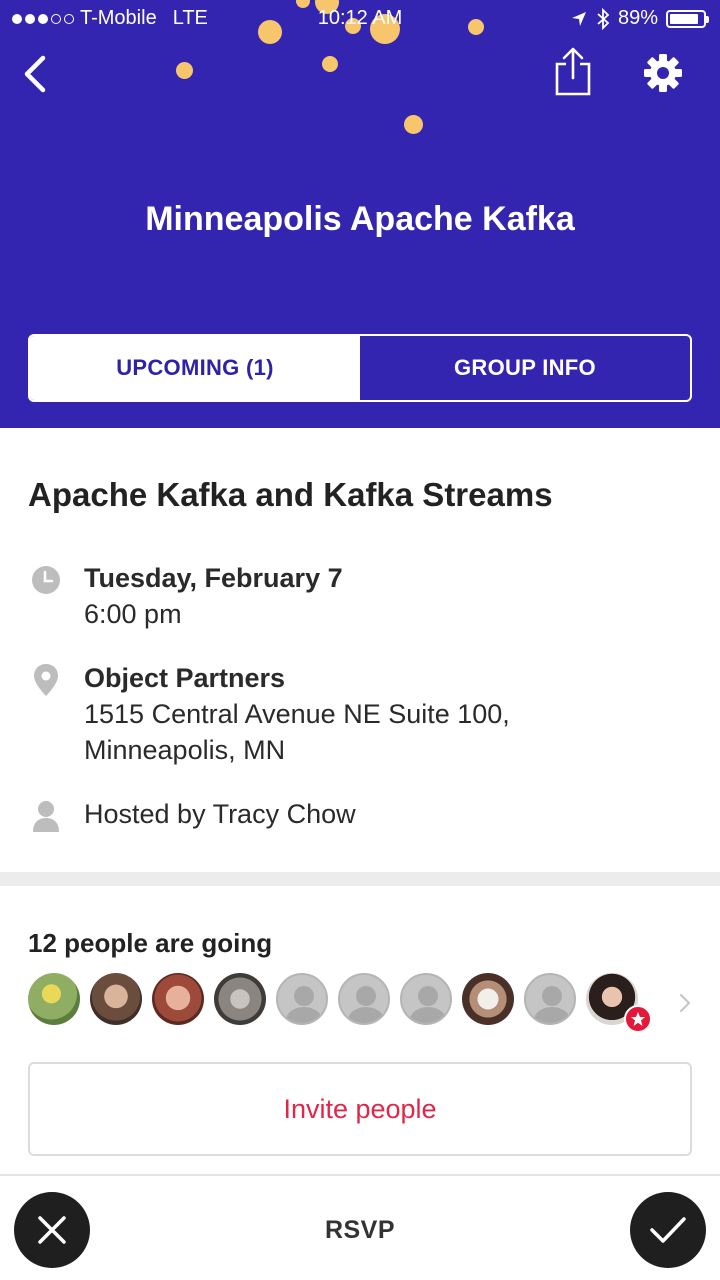 This screenshot has height=1280, width=720. What do you see at coordinates (213, 578) in the screenshot?
I see `event-date: Tuesday, February 7` at bounding box center [213, 578].